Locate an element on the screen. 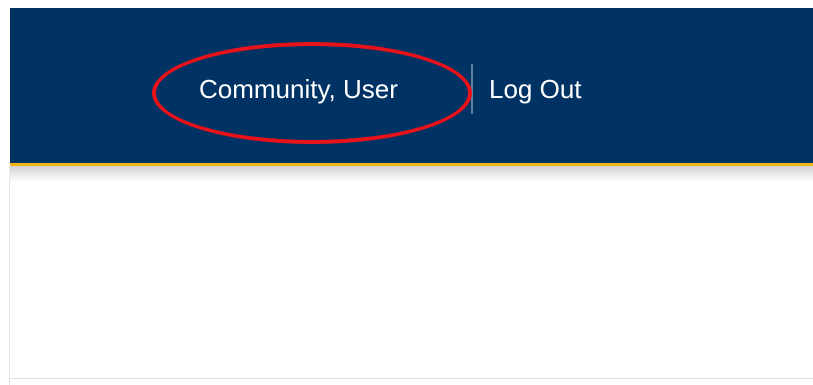  user-account-link: Community, User is located at coordinates (298, 89).